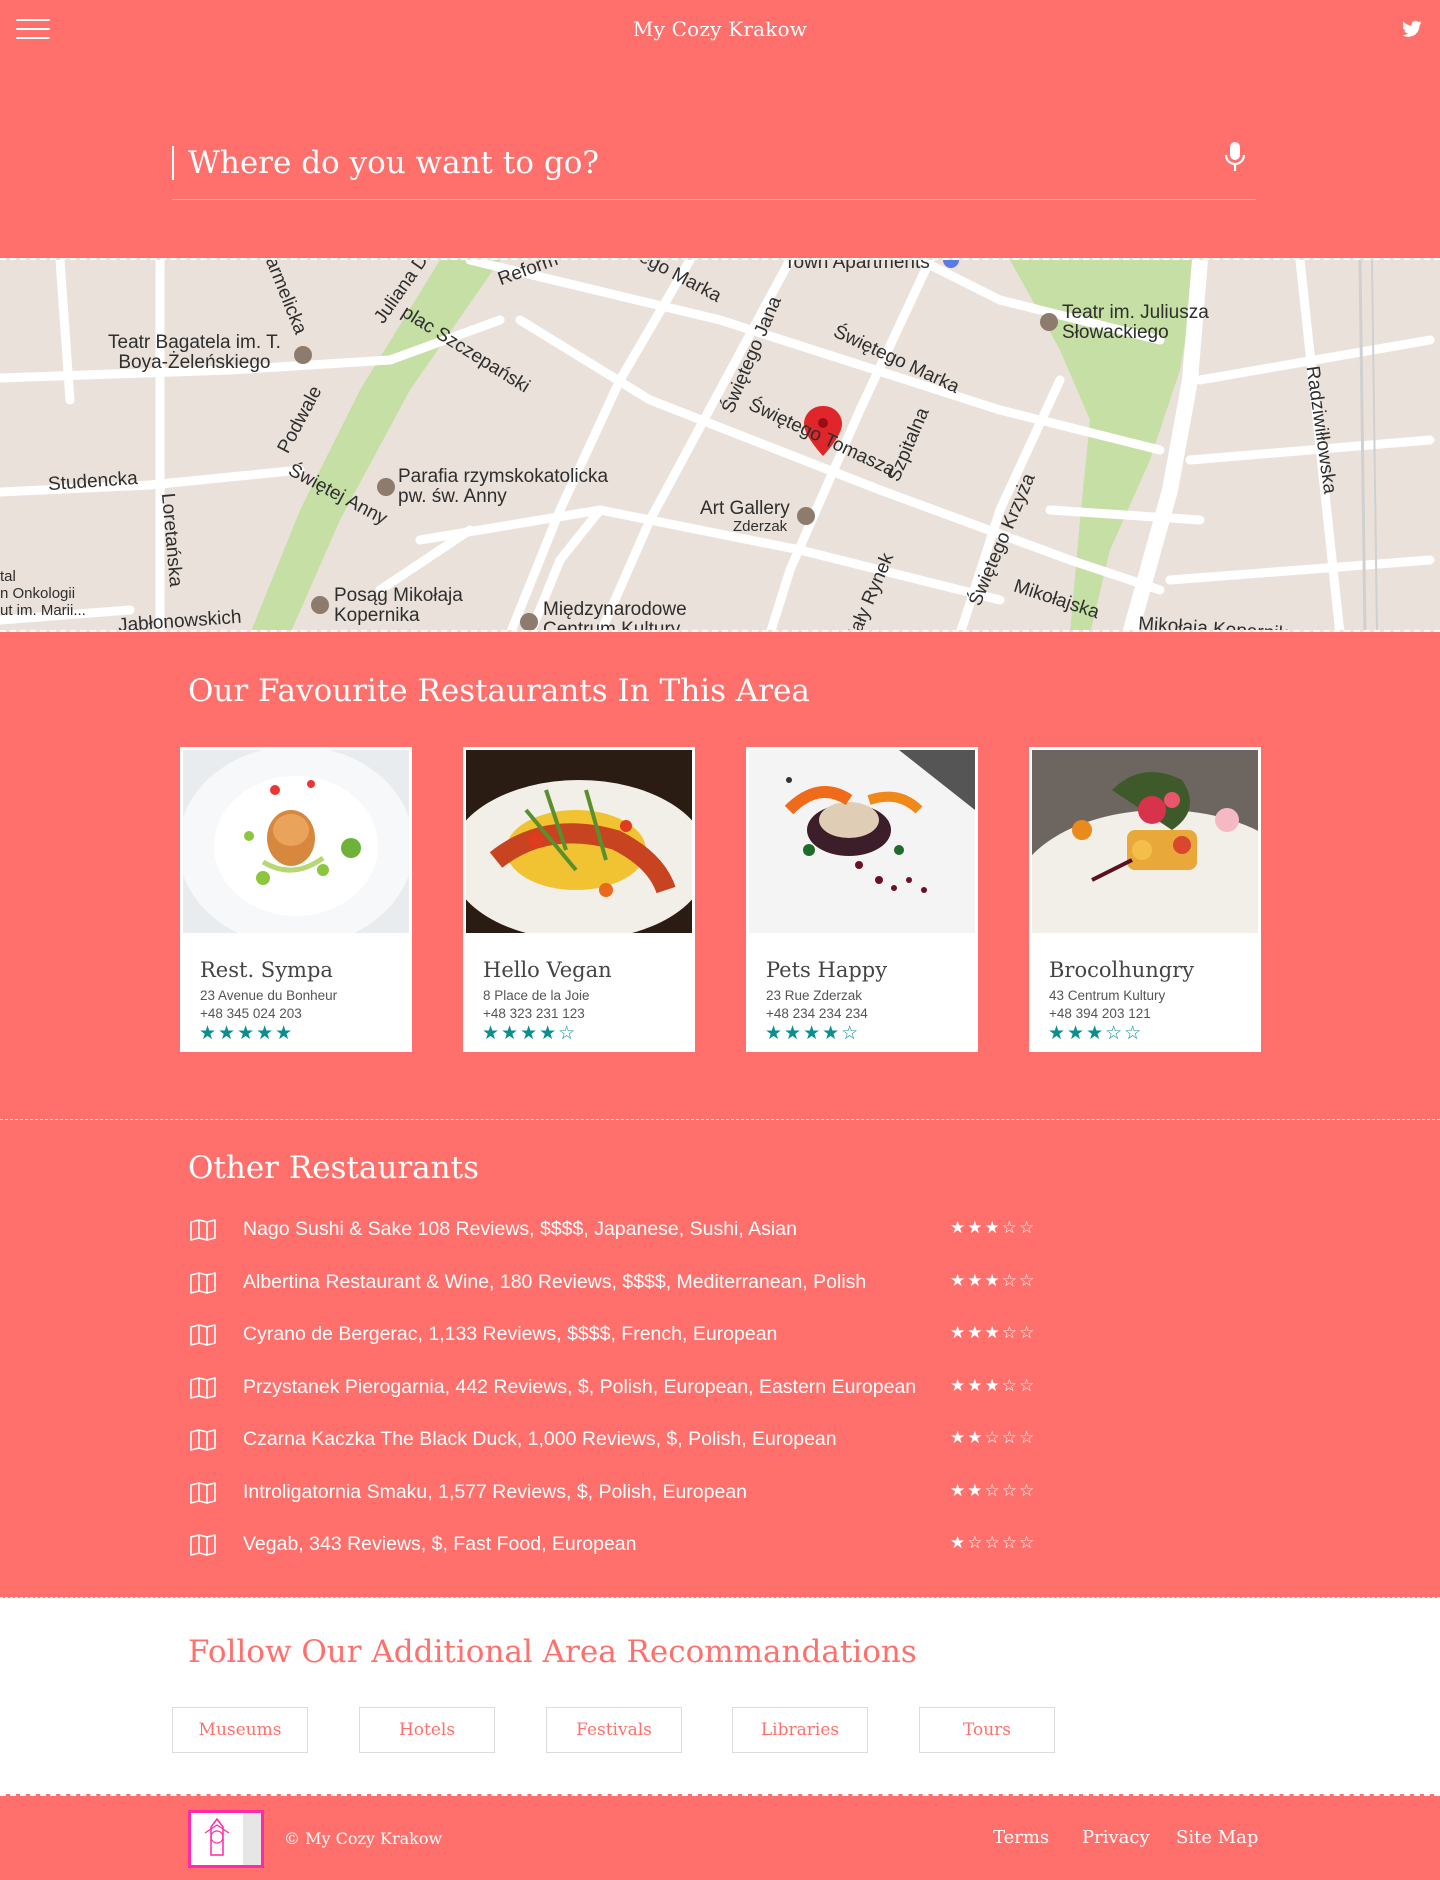  What do you see at coordinates (1116, 1837) in the screenshot?
I see `privacy-link: Privacy` at bounding box center [1116, 1837].